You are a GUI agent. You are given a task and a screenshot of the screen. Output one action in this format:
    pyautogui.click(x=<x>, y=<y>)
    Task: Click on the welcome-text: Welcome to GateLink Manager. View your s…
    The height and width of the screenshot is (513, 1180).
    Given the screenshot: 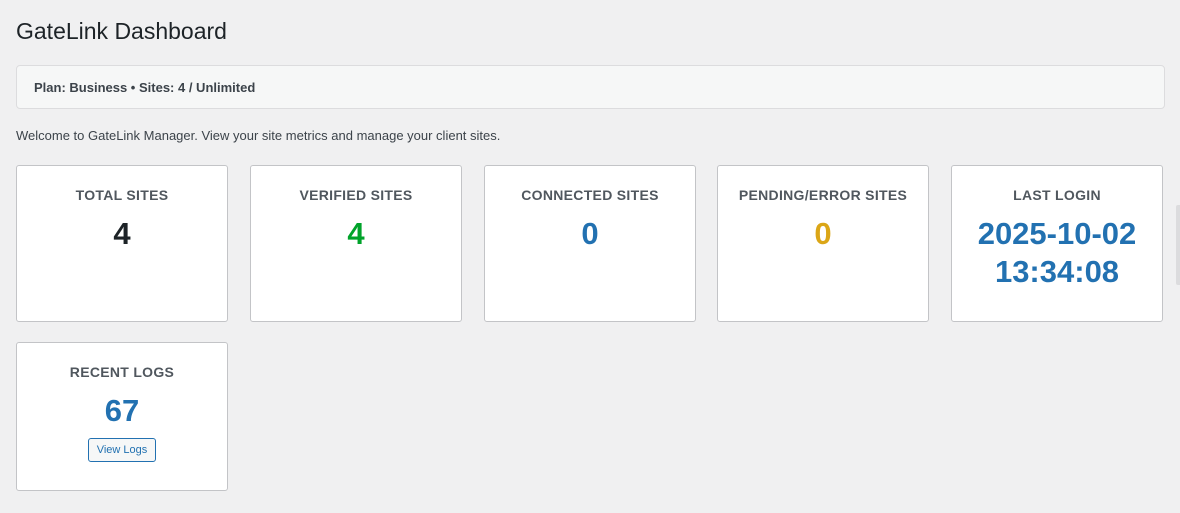 What is the action you would take?
    pyautogui.click(x=258, y=135)
    